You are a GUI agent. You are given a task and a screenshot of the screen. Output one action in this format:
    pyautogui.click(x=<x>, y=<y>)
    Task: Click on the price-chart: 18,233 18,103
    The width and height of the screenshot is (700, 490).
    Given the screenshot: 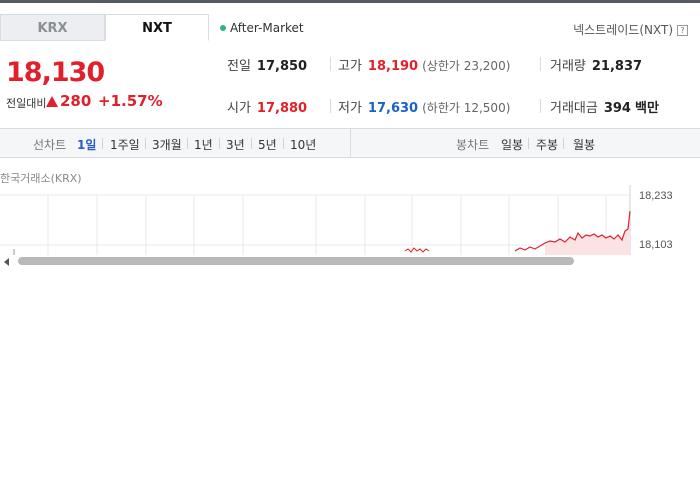 What is the action you would take?
    pyautogui.click(x=336, y=220)
    